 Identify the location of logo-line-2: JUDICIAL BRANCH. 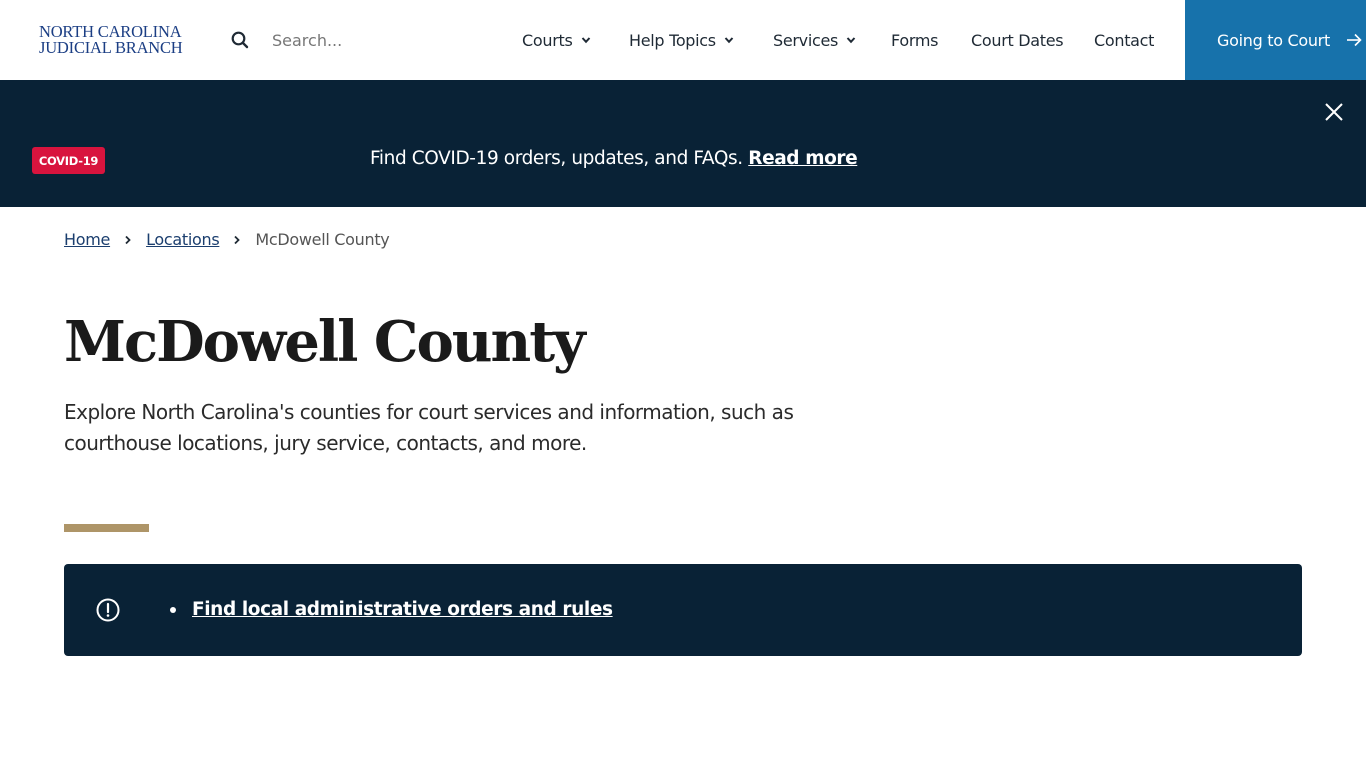
(111, 47).